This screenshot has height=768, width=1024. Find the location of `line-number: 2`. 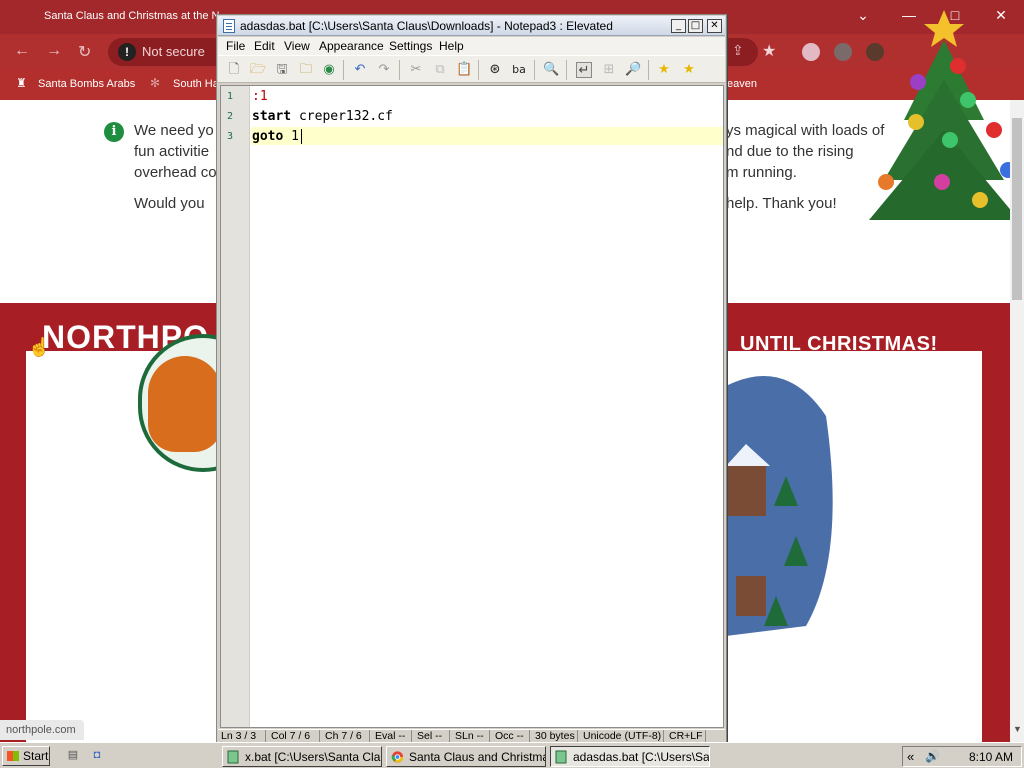

line-number: 2 is located at coordinates (230, 116).